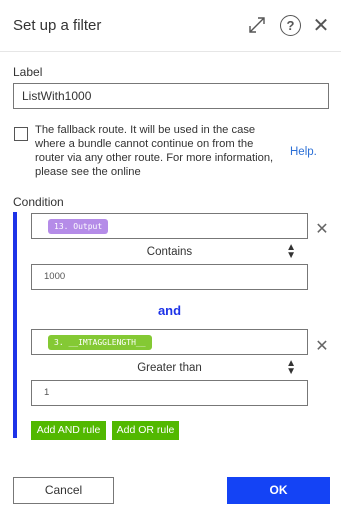 This screenshot has width=341, height=512. Describe the element at coordinates (169, 226) in the screenshot. I see `condition-1-operand-field: 13. Output` at that location.